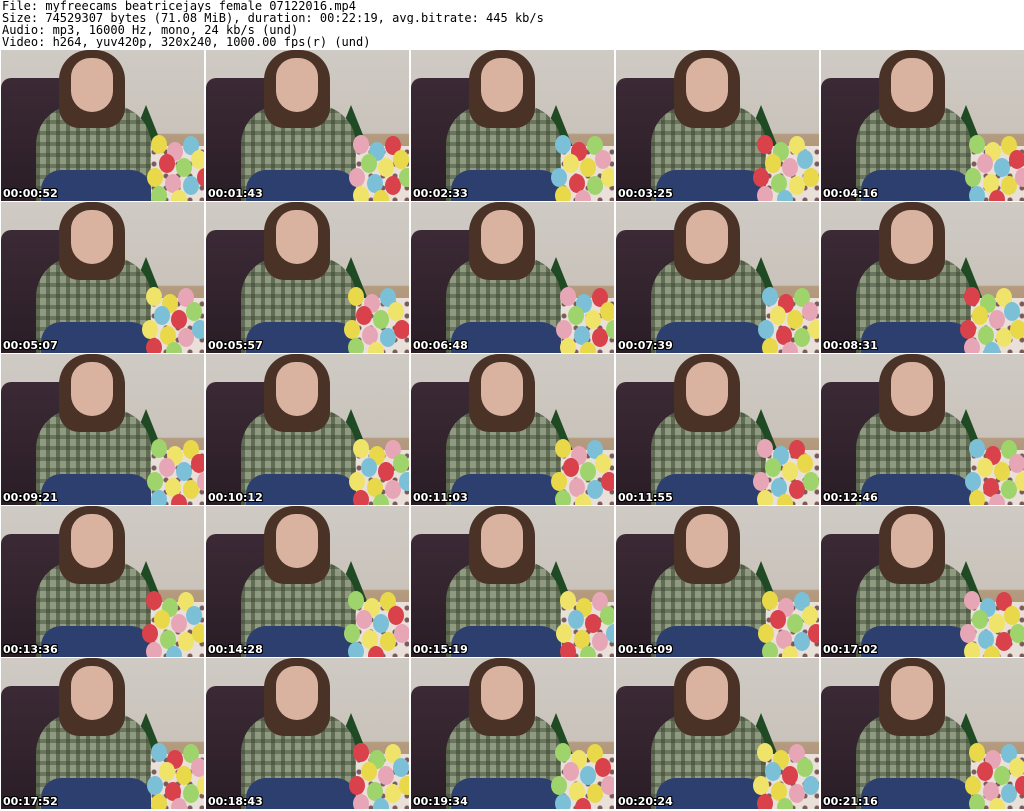 This screenshot has height=811, width=1024. What do you see at coordinates (102, 125) in the screenshot?
I see `video-thumbnail: 00:00:52` at bounding box center [102, 125].